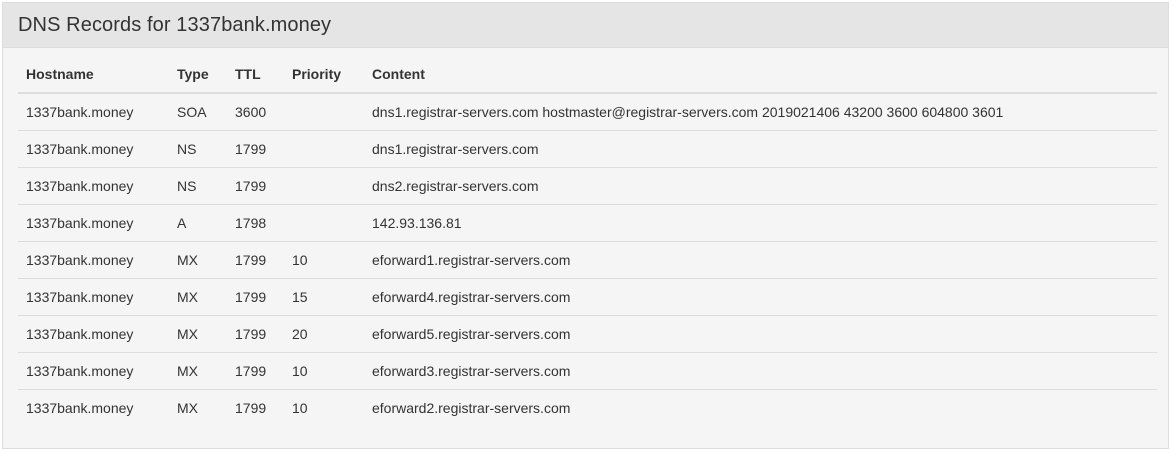 The image size is (1172, 453). What do you see at coordinates (760, 186) in the screenshot?
I see `cell-content: dns2.registrar-servers.com` at bounding box center [760, 186].